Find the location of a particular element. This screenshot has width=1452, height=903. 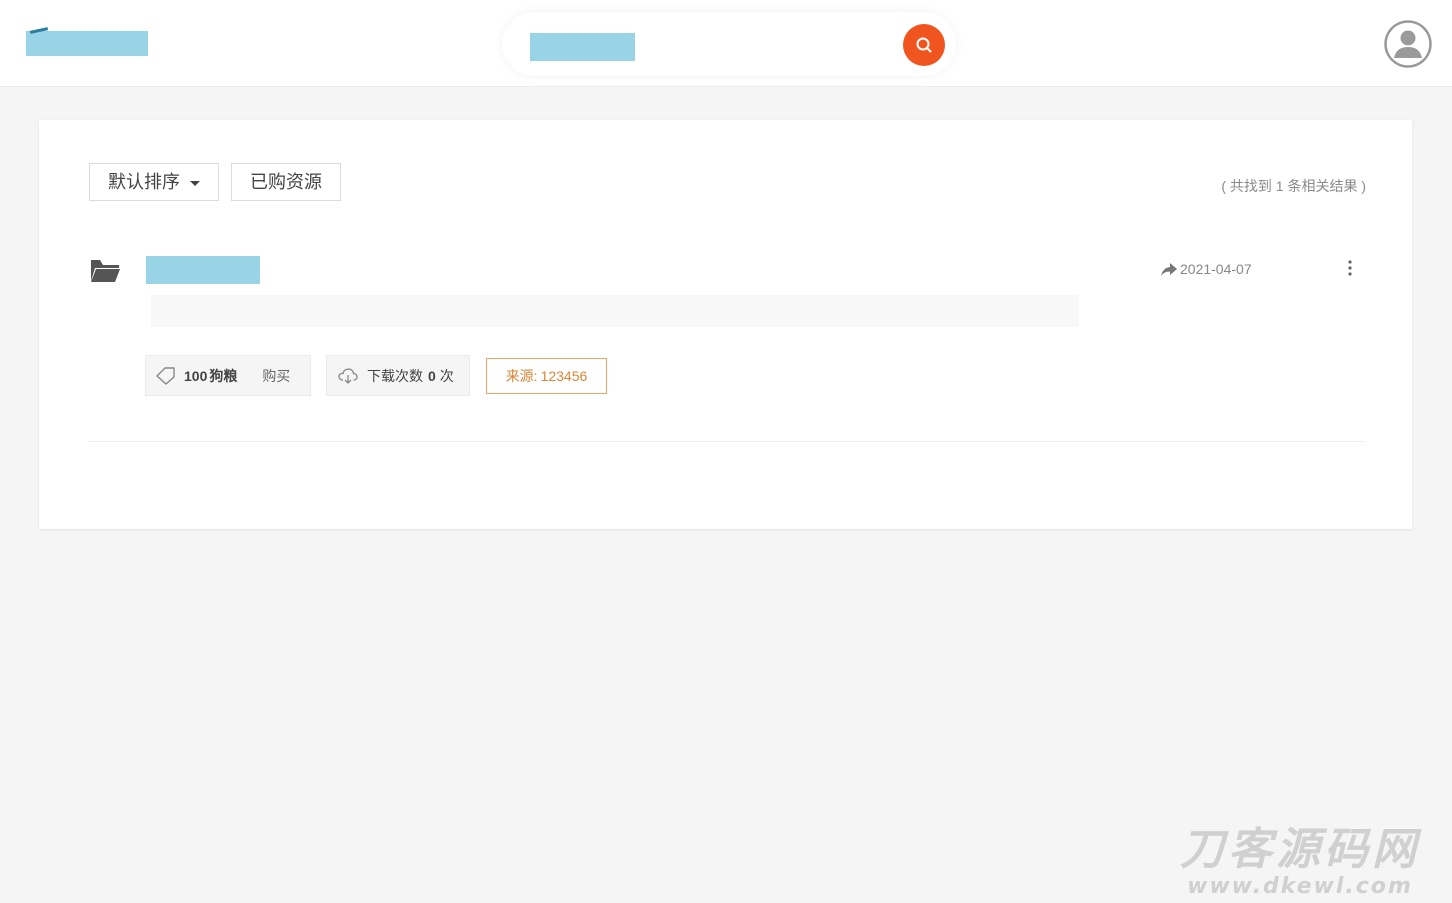

more-vertical-icon is located at coordinates (1350, 268).